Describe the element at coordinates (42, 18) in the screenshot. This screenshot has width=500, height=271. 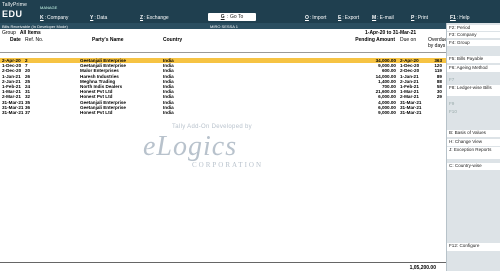
I see `menu-key: K` at that location.